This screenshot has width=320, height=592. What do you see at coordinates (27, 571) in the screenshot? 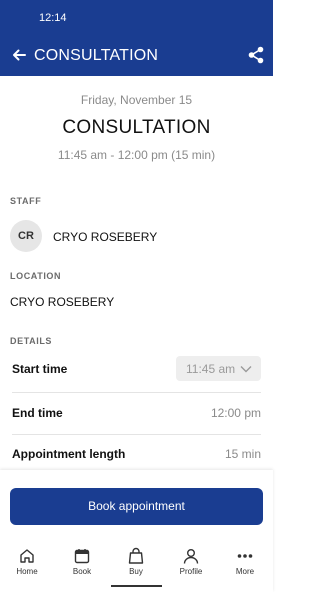
I see `nav-label-home: Home` at bounding box center [27, 571].